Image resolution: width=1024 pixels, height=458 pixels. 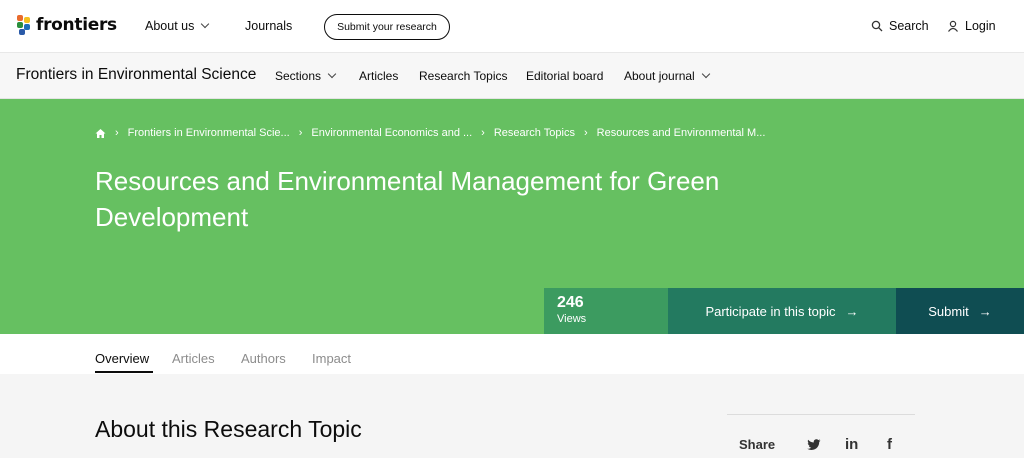 I want to click on participate-label: Participate in this topic, so click(x=770, y=311).